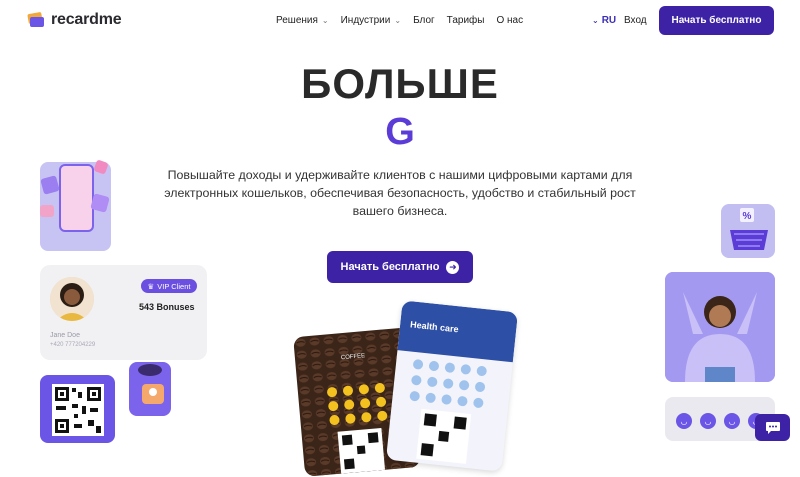 Image resolution: width=800 pixels, height=477 pixels. I want to click on nav-label: Тарифы, so click(465, 20).